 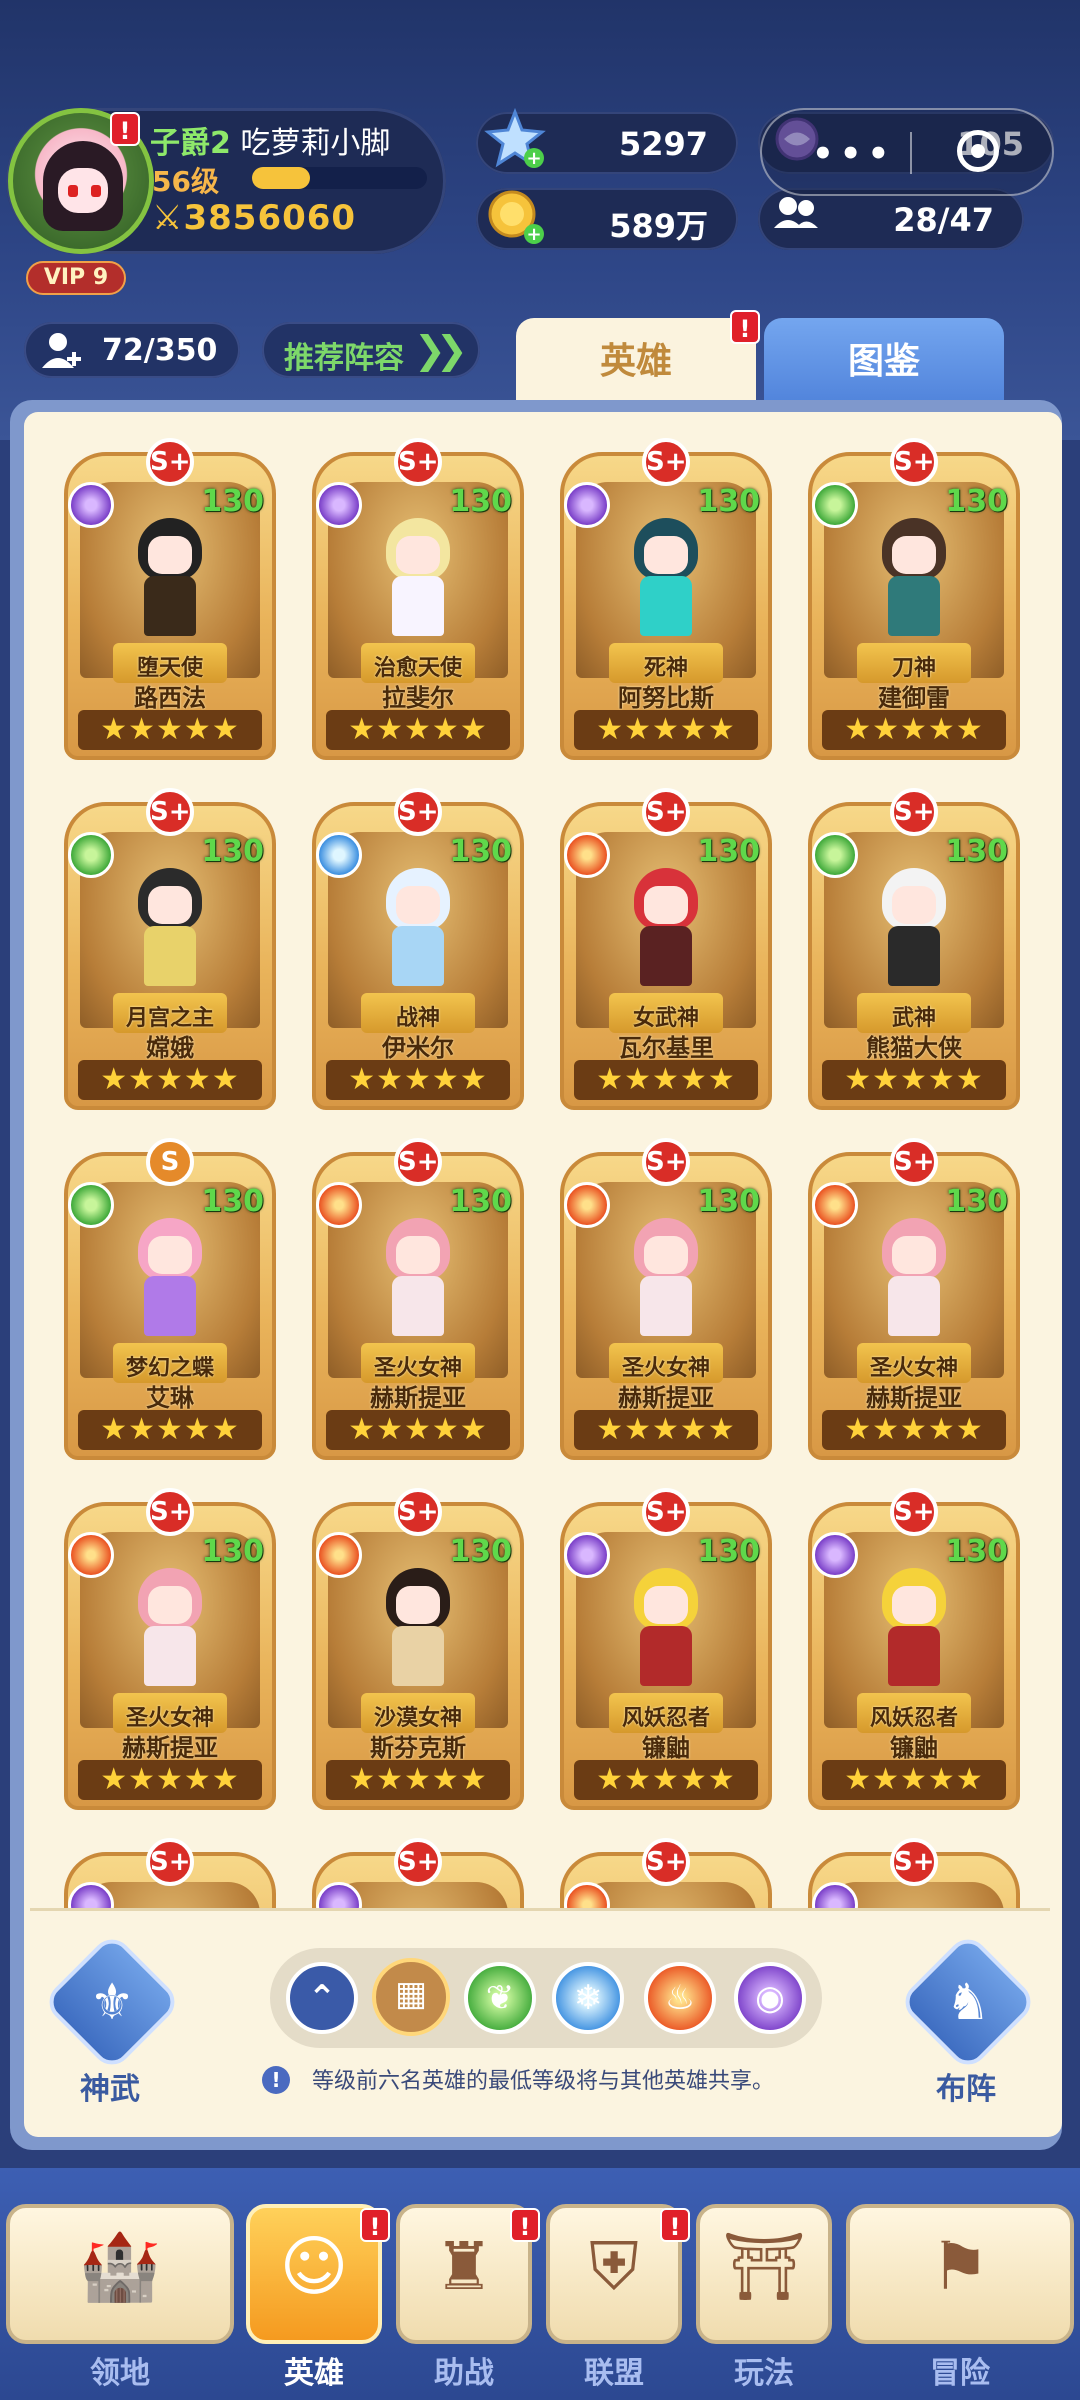 What do you see at coordinates (120, 2274) in the screenshot?
I see `nav-territory: 🏰` at bounding box center [120, 2274].